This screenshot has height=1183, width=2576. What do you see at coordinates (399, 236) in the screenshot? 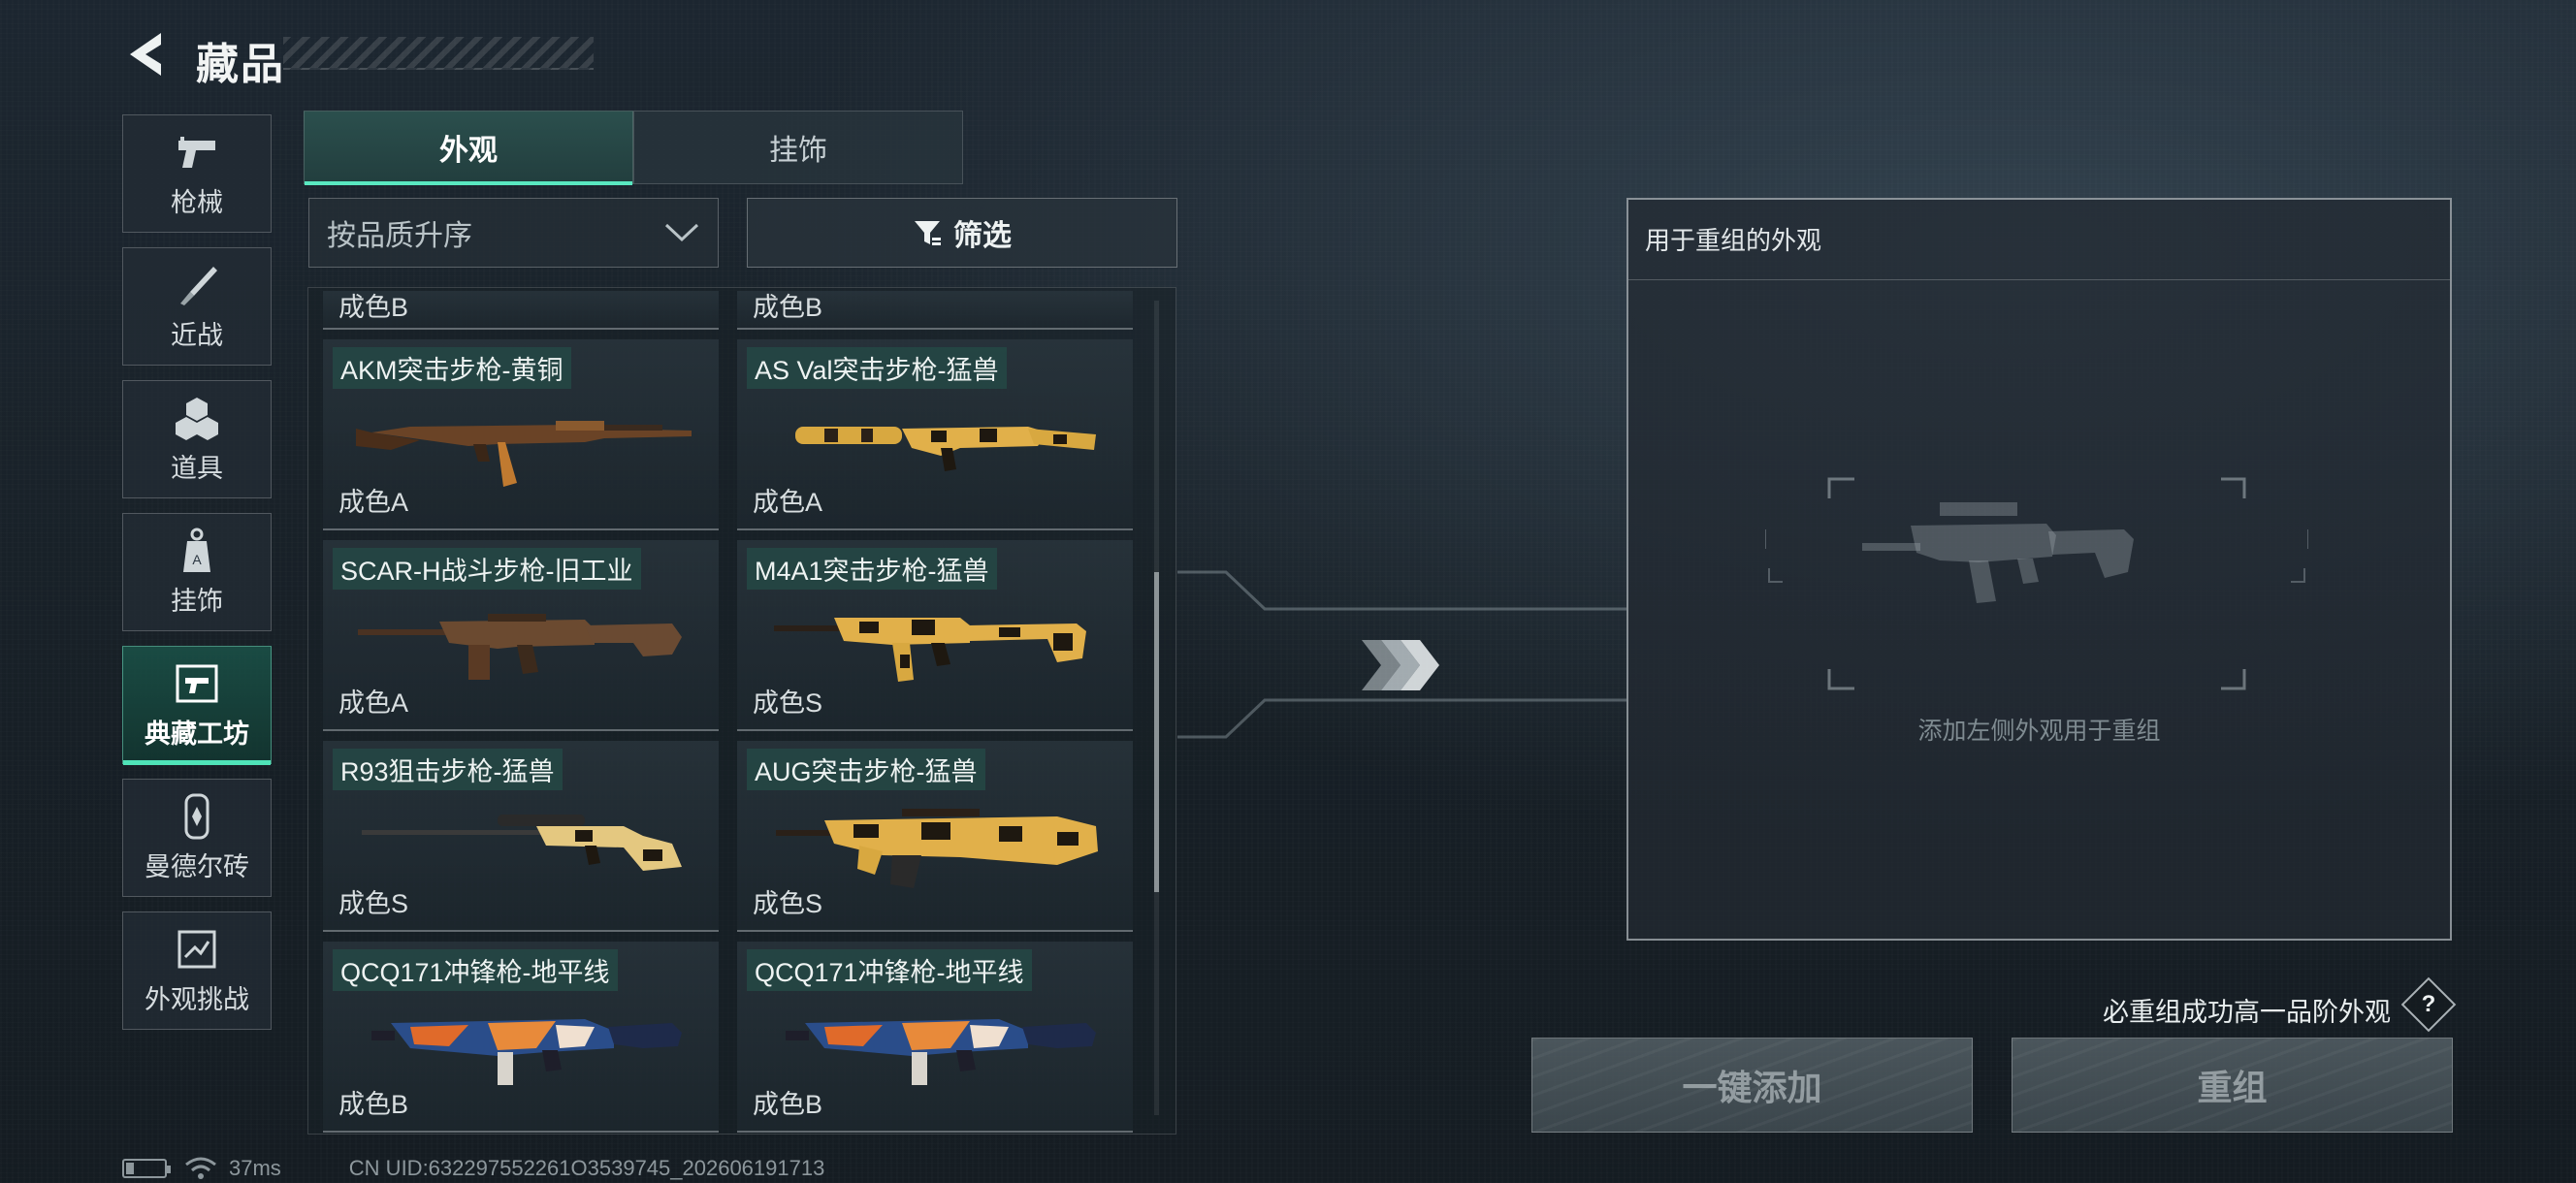
I see `sort-value: 按品质升序` at bounding box center [399, 236].